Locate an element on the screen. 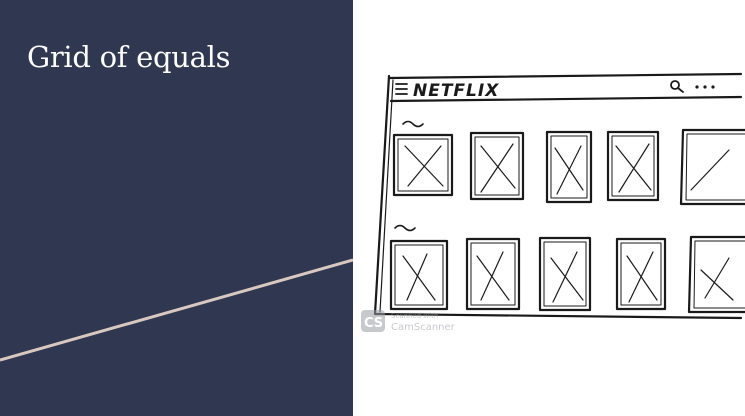 The image size is (745, 416). accent-line is located at coordinates (176, 310).